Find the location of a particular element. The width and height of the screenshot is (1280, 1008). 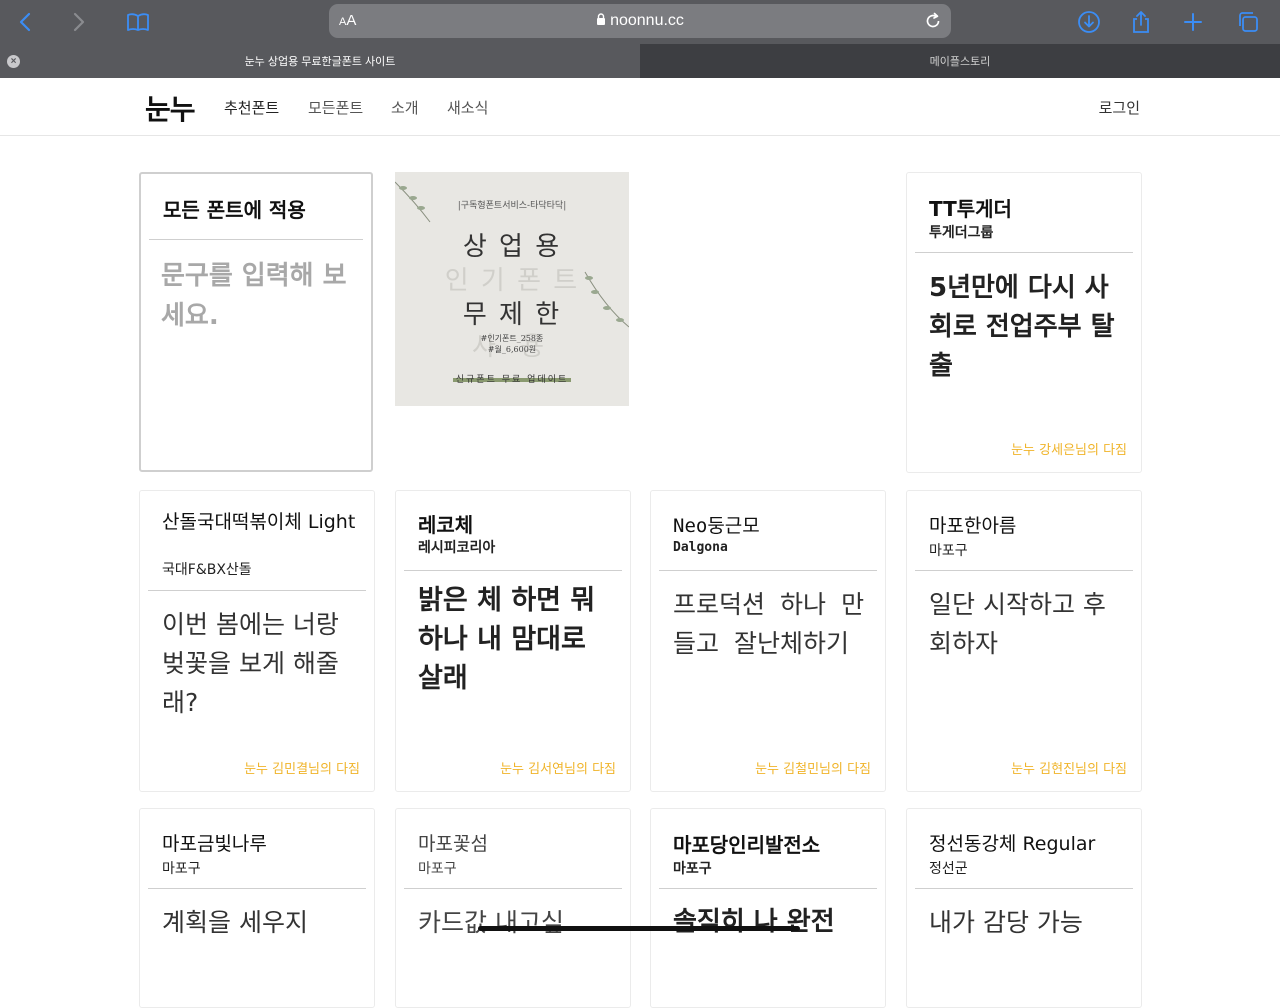

font-sample: 솔직히 나 완전 is located at coordinates (754, 922).